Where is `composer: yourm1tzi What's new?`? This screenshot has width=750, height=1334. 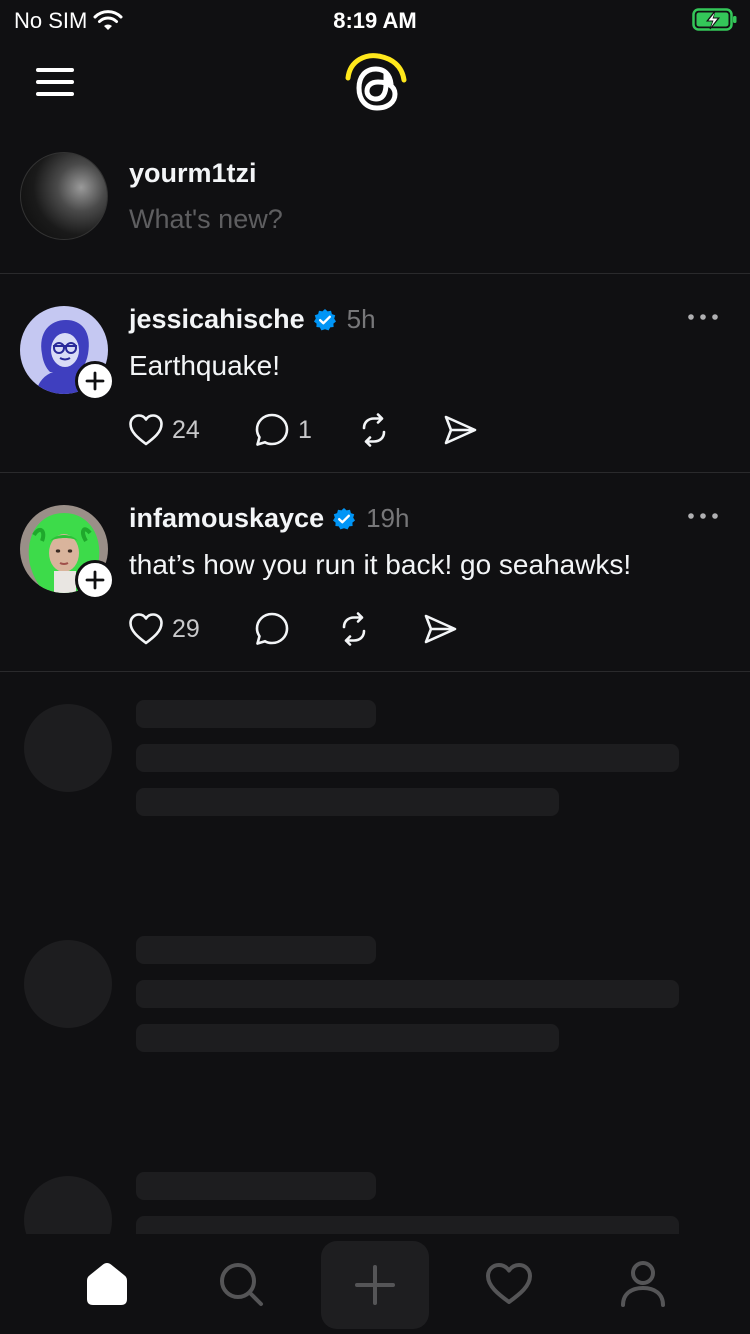
composer: yourm1tzi What's new? is located at coordinates (375, 207).